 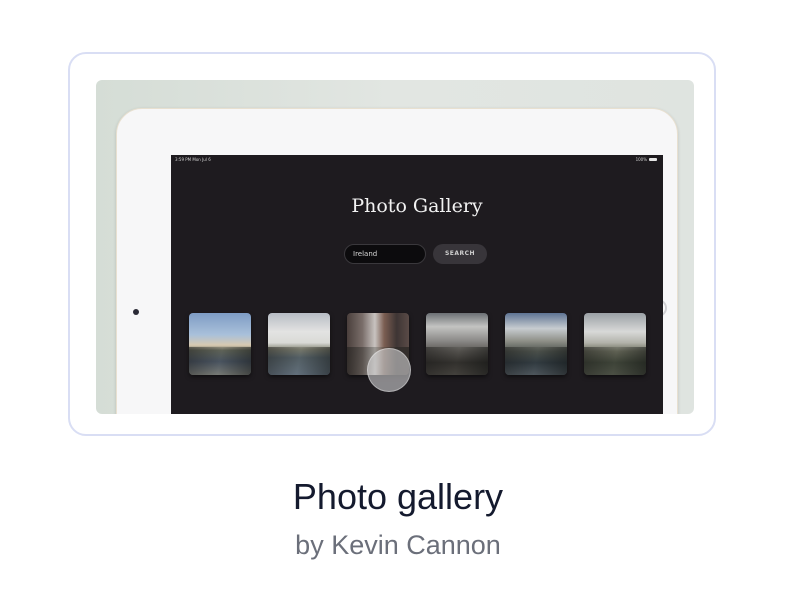 What do you see at coordinates (385, 254) in the screenshot?
I see `search-input: Ireland` at bounding box center [385, 254].